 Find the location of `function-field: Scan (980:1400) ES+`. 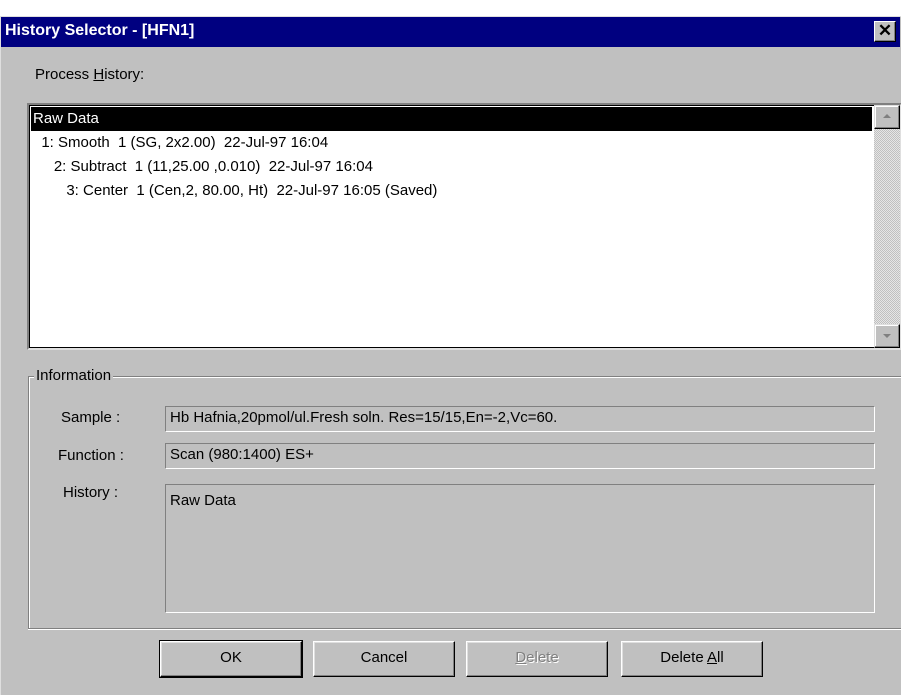

function-field: Scan (980:1400) ES+ is located at coordinates (520, 456).